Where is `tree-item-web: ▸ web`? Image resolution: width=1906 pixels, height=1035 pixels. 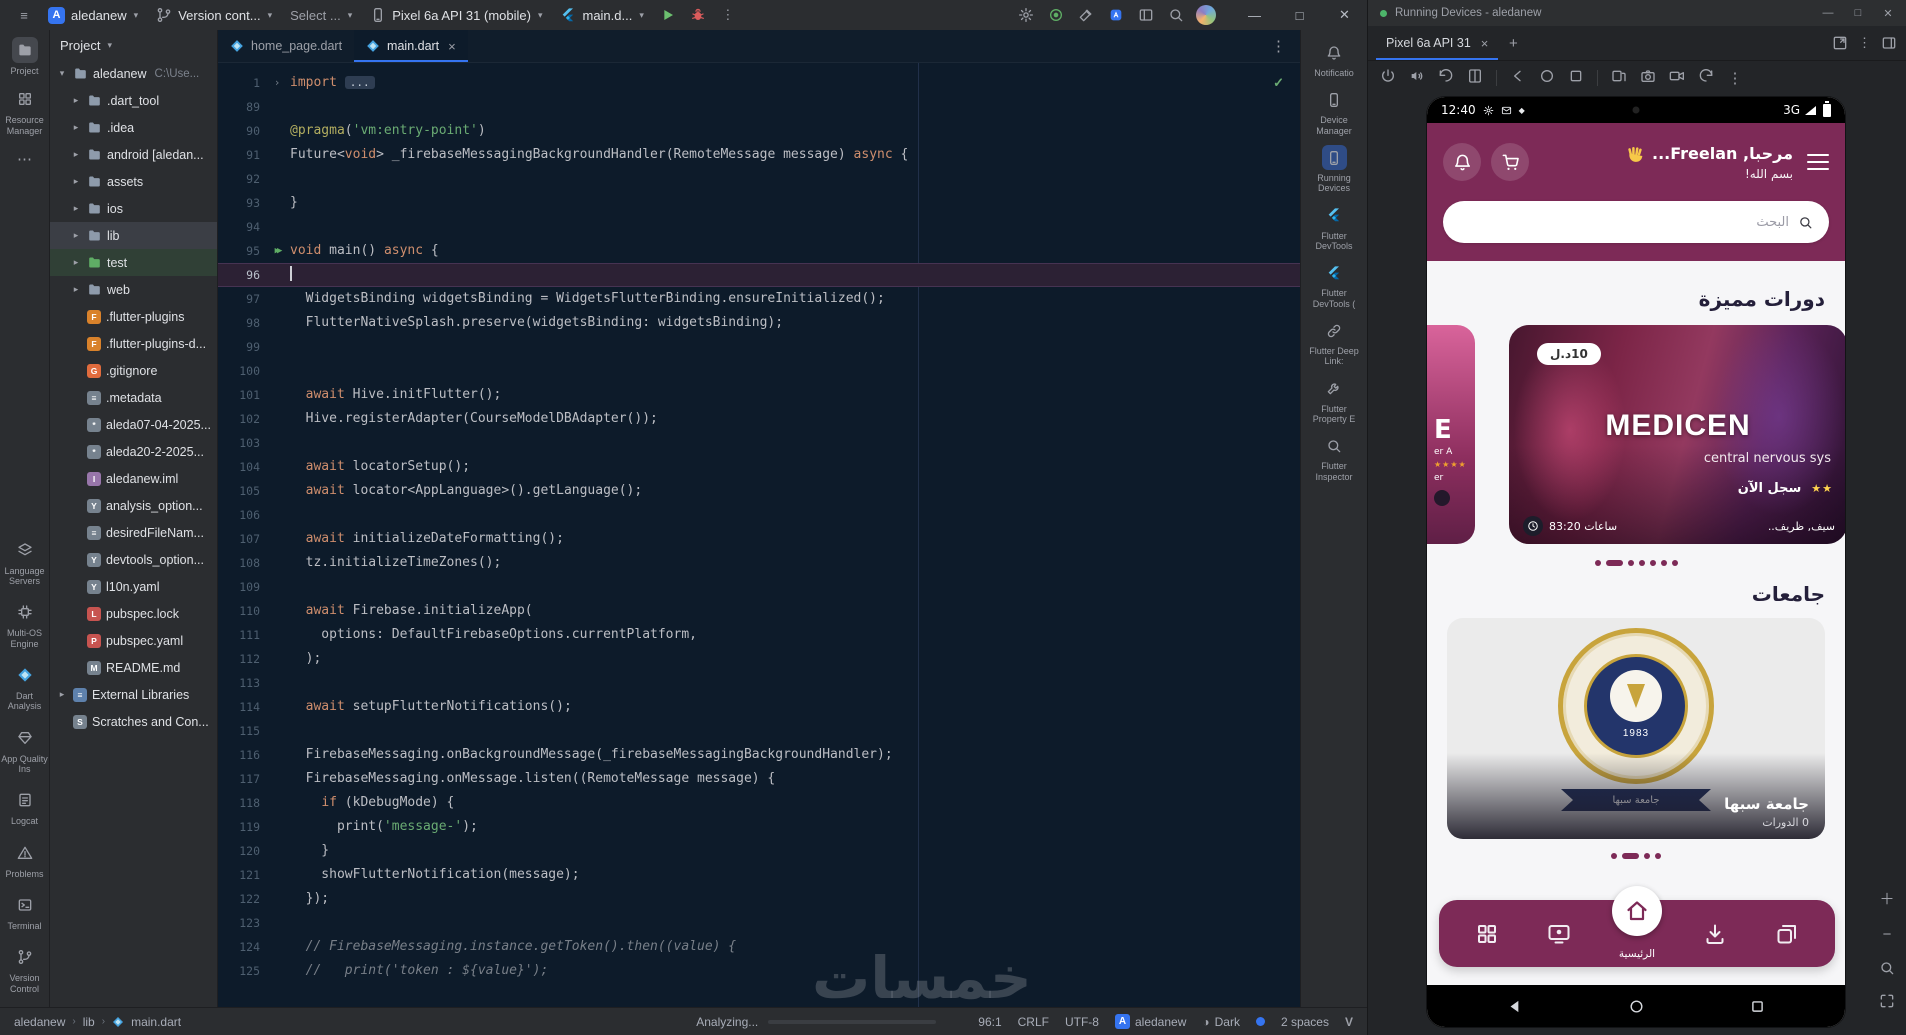
tree-item-web: ▸ web is located at coordinates (133, 289).